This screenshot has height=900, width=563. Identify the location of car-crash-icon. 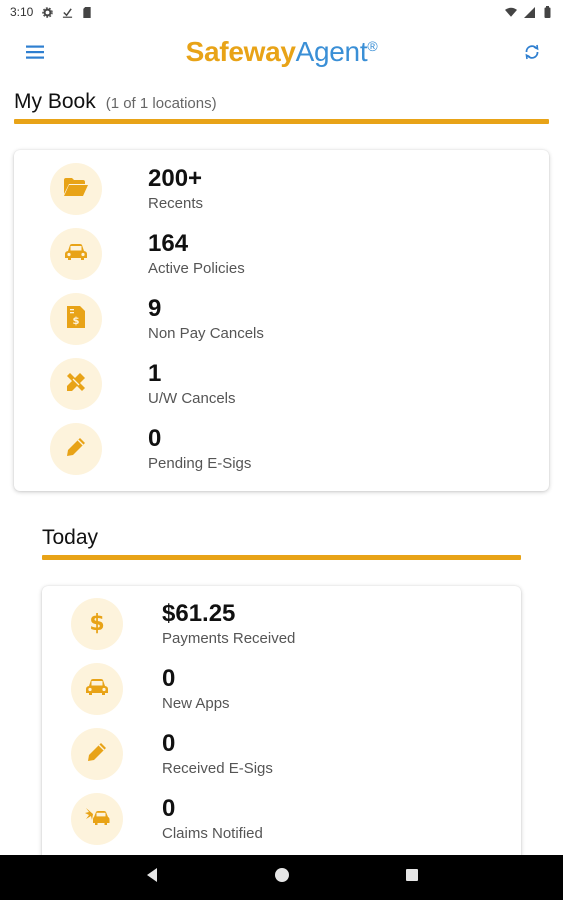
(97, 819).